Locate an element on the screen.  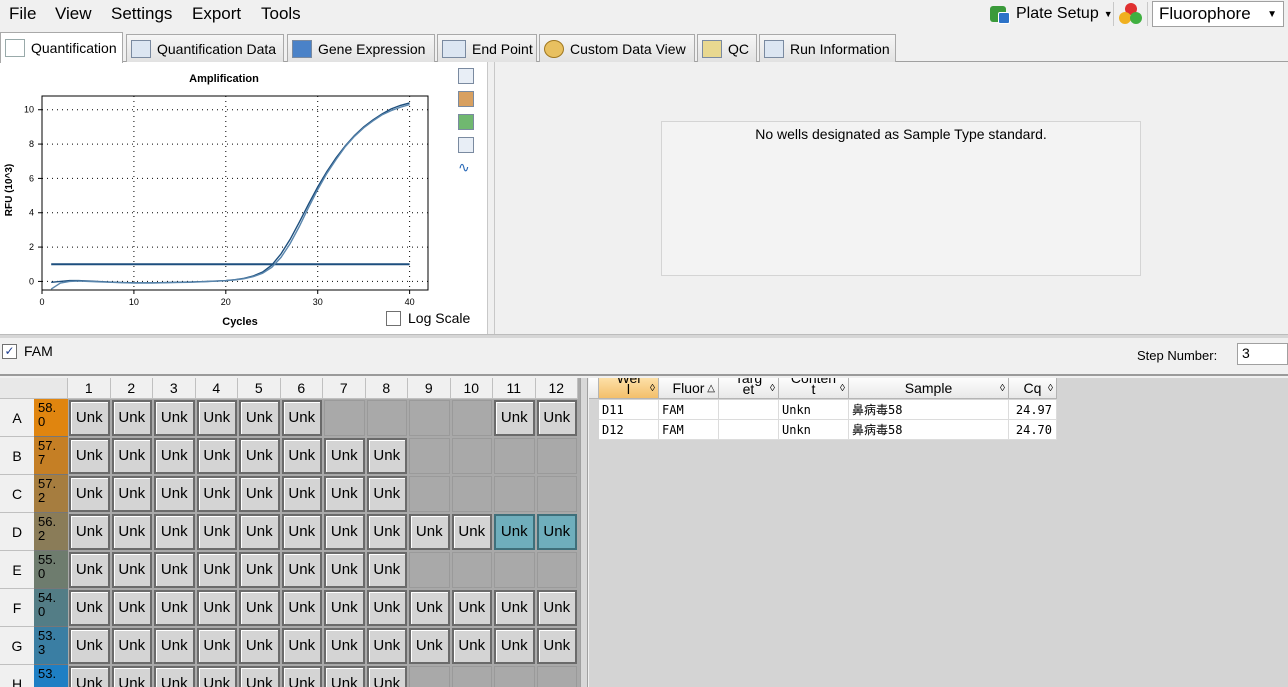
tab-gene-expression: Gene Expression is located at coordinates (361, 48).